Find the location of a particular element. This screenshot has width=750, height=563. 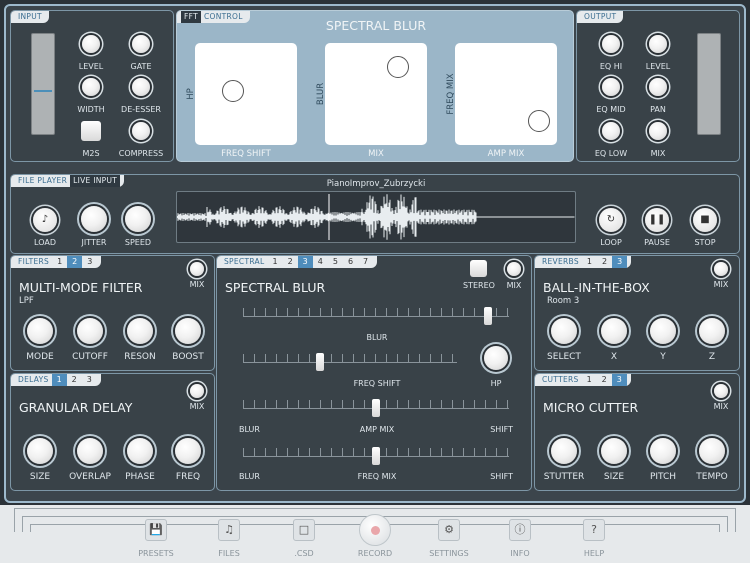

stop-button: ■ is located at coordinates (705, 220).